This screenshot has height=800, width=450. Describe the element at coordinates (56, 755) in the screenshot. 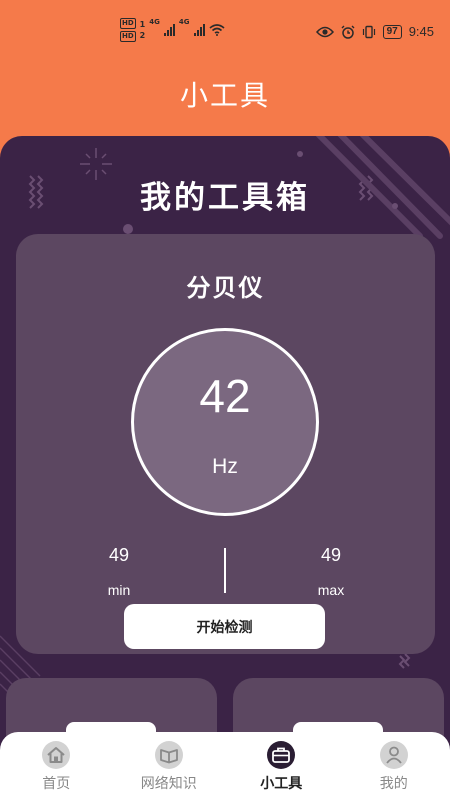

I see `home-icon` at that location.